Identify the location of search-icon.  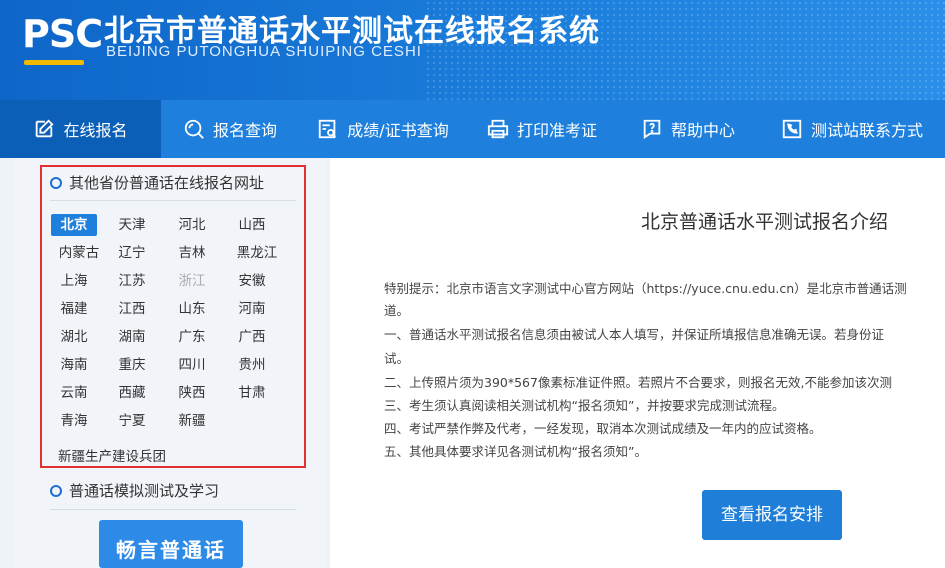
(194, 129).